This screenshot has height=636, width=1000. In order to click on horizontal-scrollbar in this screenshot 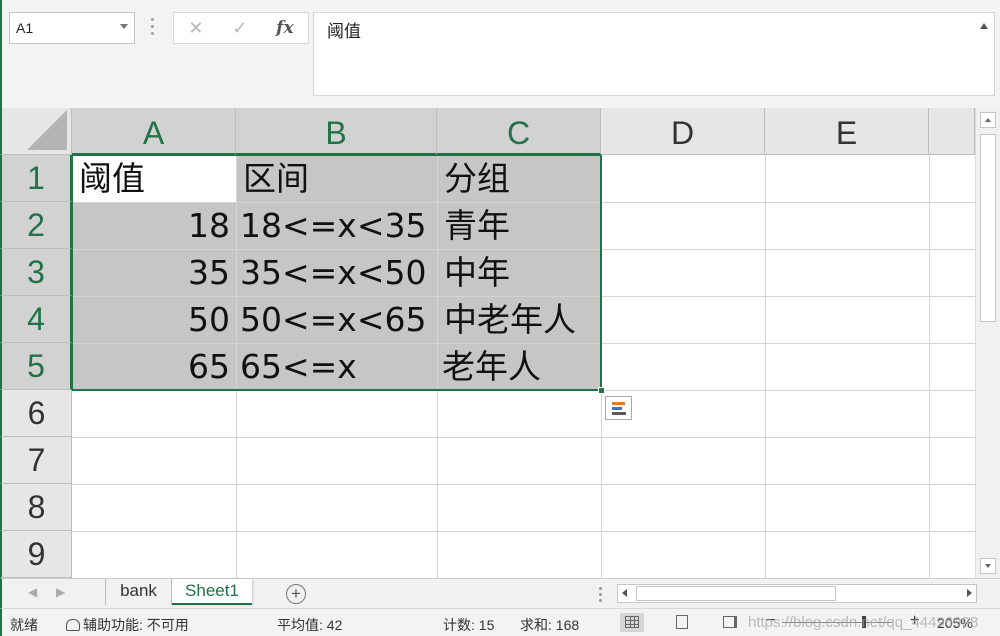, I will do `click(797, 593)`.